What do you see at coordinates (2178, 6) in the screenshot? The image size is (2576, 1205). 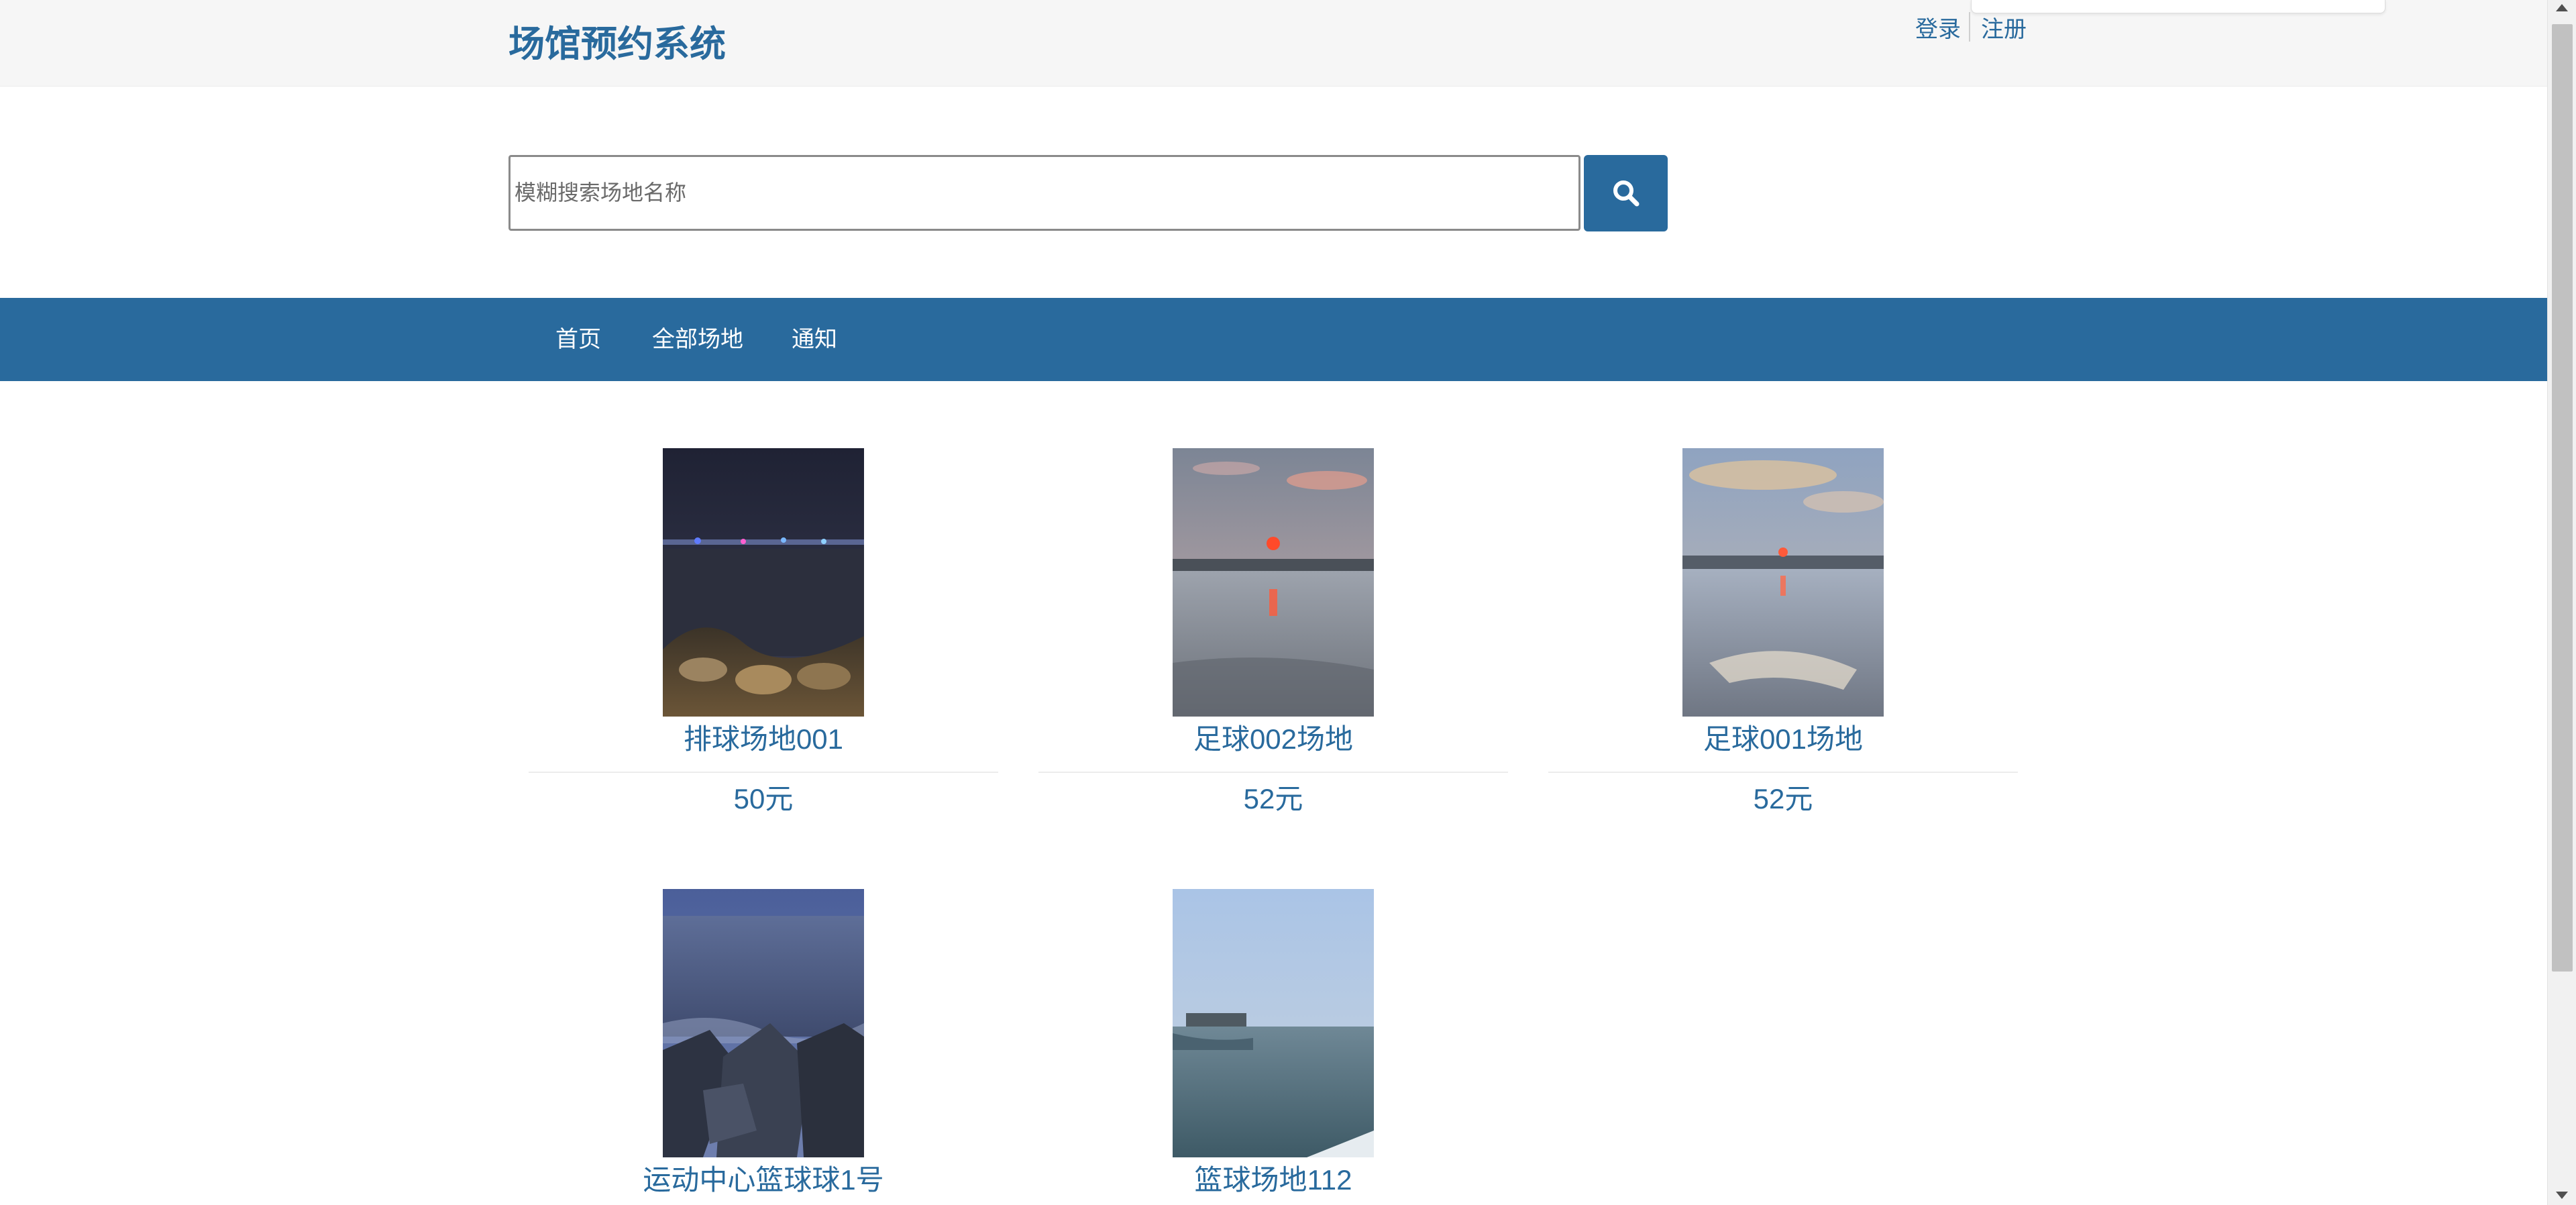 I see `top-dropdown-panel` at bounding box center [2178, 6].